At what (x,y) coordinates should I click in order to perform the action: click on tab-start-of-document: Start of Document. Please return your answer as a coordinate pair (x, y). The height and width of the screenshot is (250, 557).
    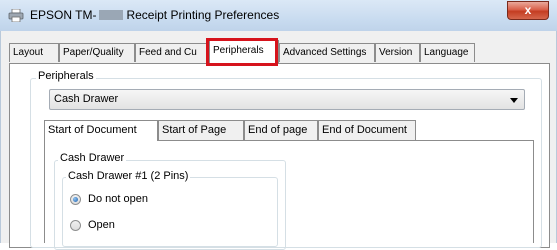
    Looking at the image, I should click on (101, 130).